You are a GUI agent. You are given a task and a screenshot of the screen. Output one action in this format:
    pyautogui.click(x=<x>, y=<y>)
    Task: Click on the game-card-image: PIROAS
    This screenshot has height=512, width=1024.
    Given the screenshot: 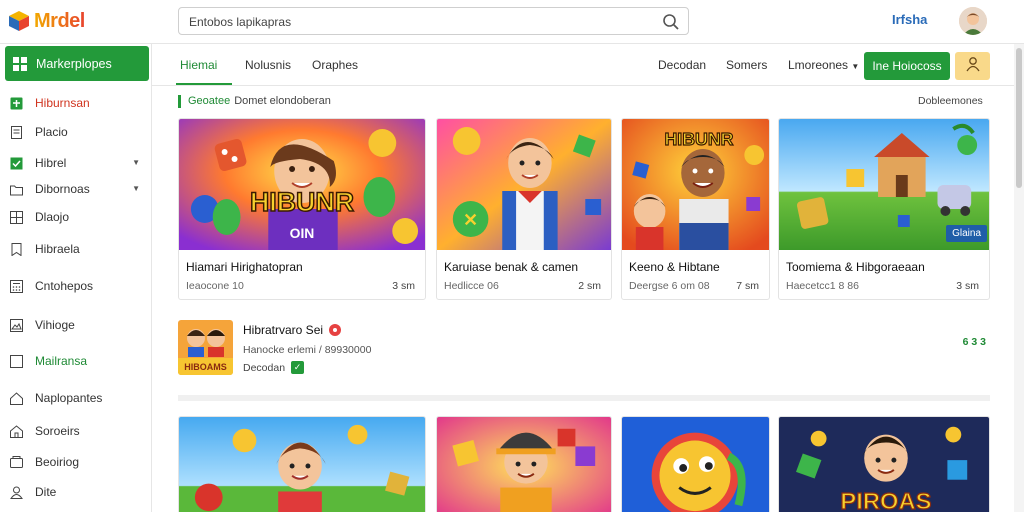 What is the action you would take?
    pyautogui.click(x=884, y=464)
    